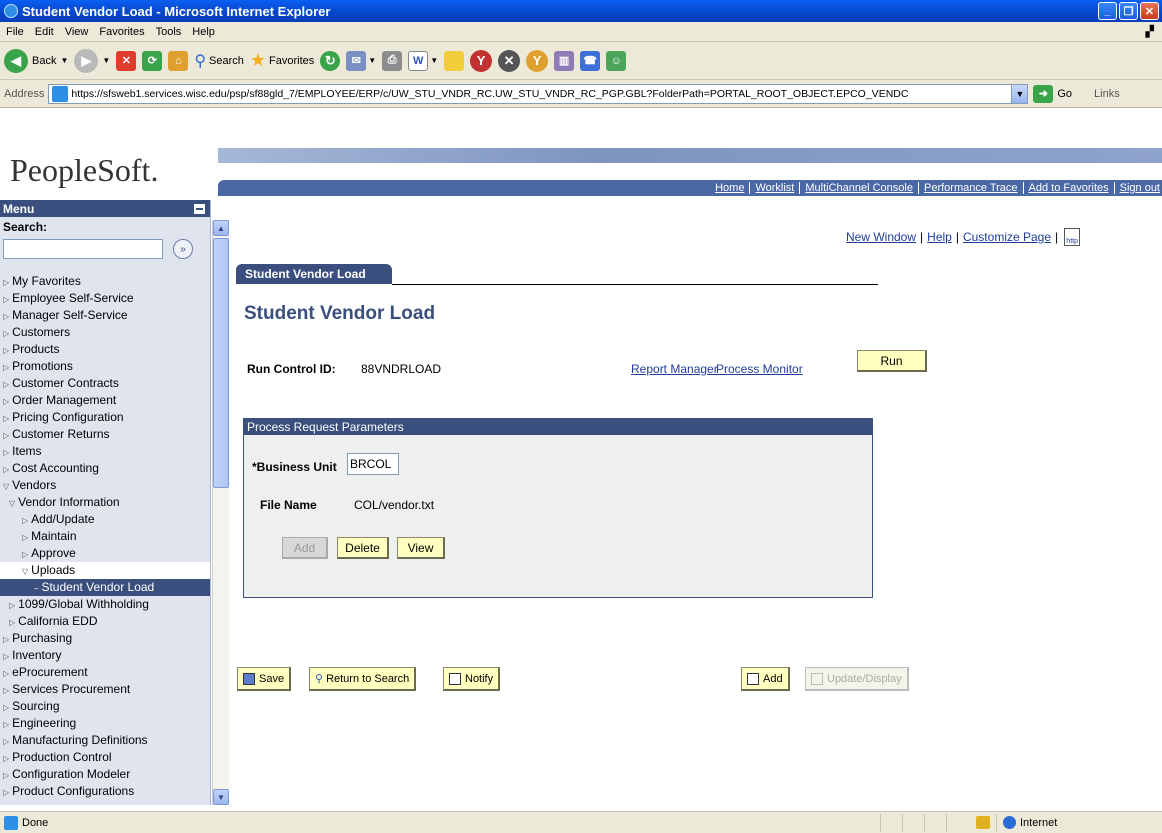 The height and width of the screenshot is (833, 1162). What do you see at coordinates (199, 208) in the screenshot?
I see `minimize-menu-icon` at bounding box center [199, 208].